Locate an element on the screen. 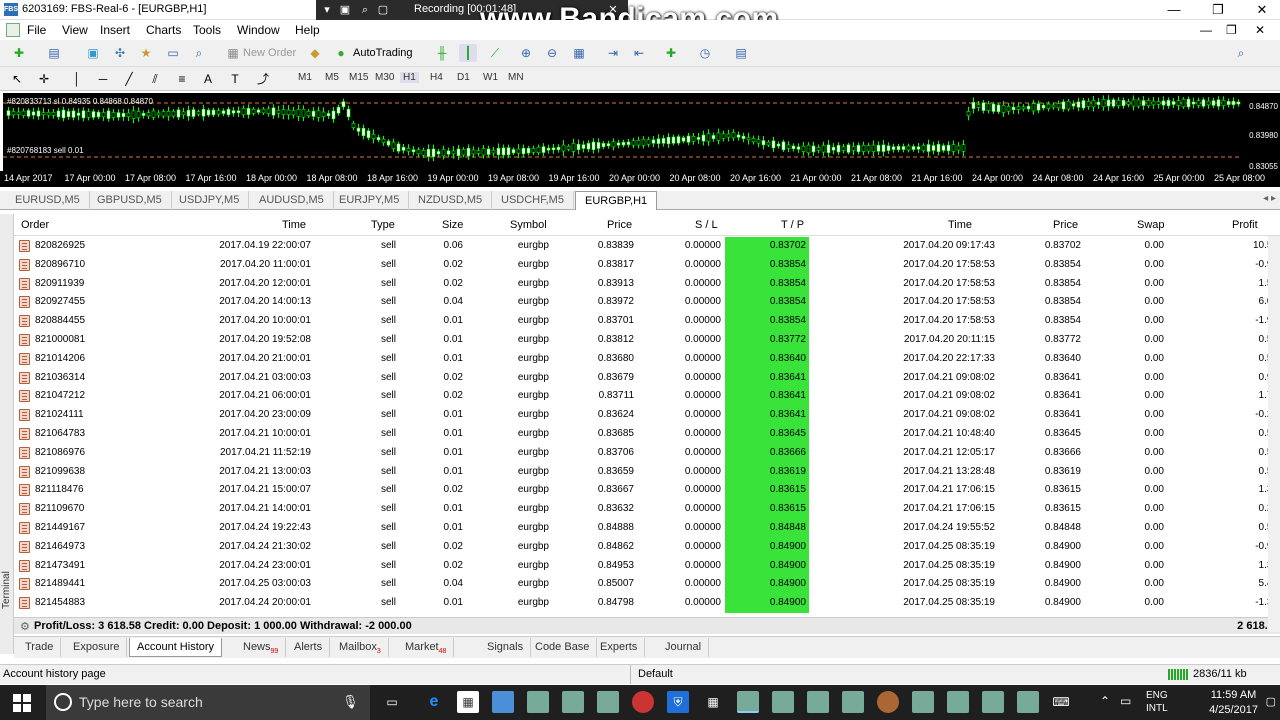 The image size is (1280, 720). tab-trade: Trade is located at coordinates (40, 647).